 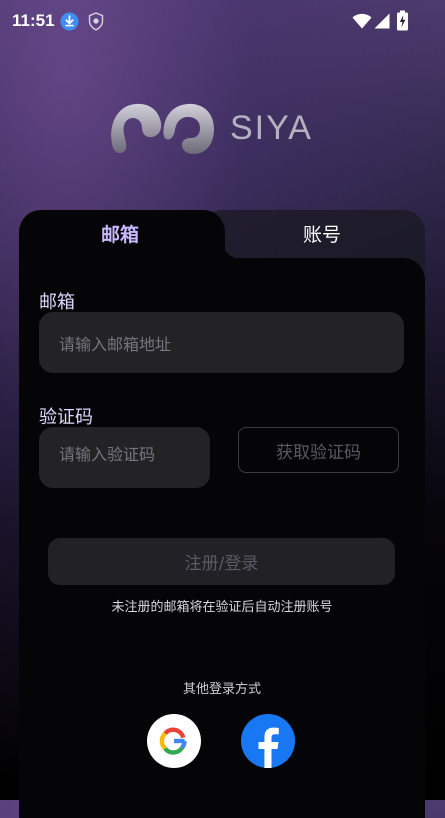 What do you see at coordinates (107, 454) in the screenshot?
I see `verification-code-placeholder: 请输入验证码` at bounding box center [107, 454].